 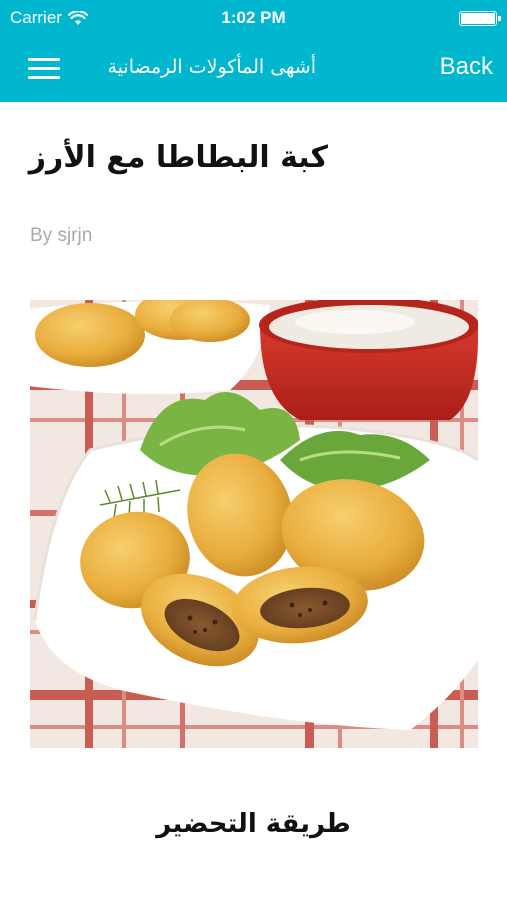 I want to click on back-button: Back, so click(x=466, y=67).